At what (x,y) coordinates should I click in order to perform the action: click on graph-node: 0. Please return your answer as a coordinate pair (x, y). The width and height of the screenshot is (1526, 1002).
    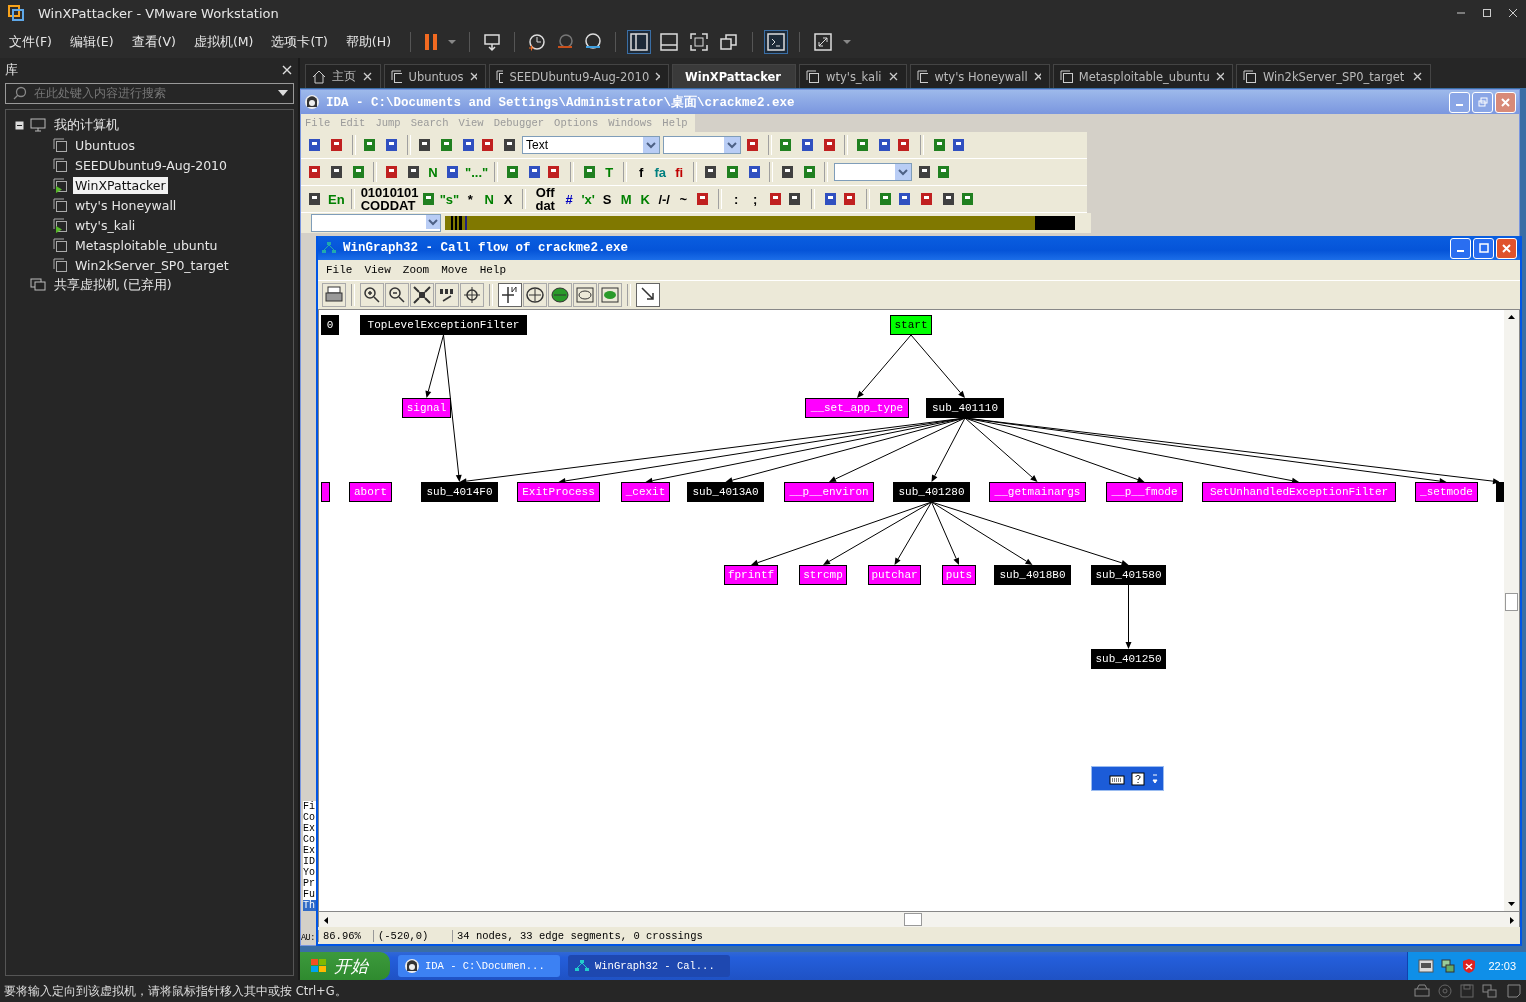
    Looking at the image, I should click on (330, 325).